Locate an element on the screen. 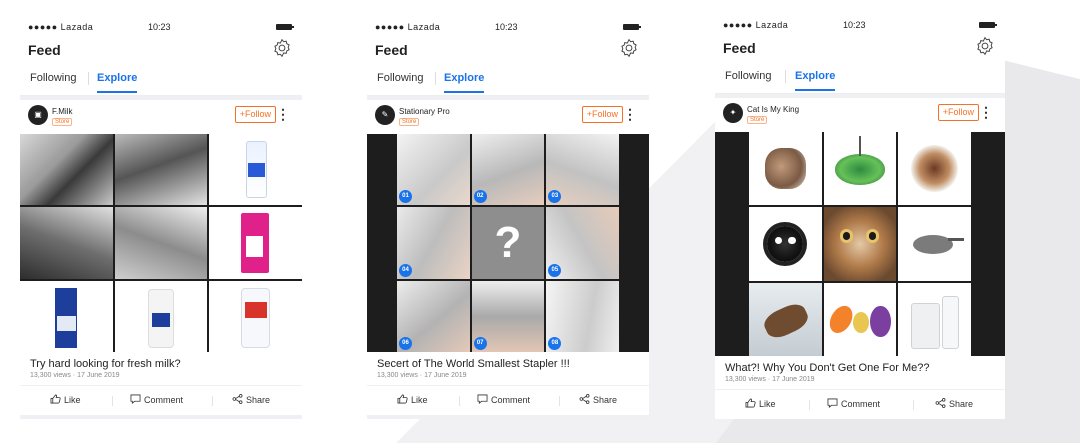  post-title: Secert of The World Smallest Stapler !!! is located at coordinates (508, 362).